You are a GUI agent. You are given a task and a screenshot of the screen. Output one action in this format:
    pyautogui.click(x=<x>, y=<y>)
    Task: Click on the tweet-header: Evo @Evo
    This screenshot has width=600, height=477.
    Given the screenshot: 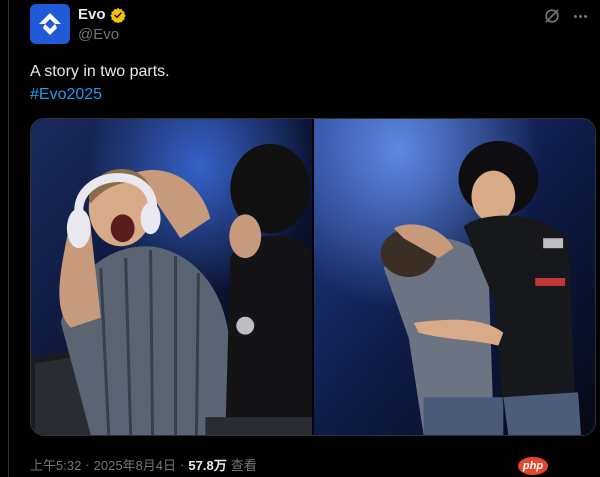 What is the action you would take?
    pyautogui.click(x=310, y=26)
    